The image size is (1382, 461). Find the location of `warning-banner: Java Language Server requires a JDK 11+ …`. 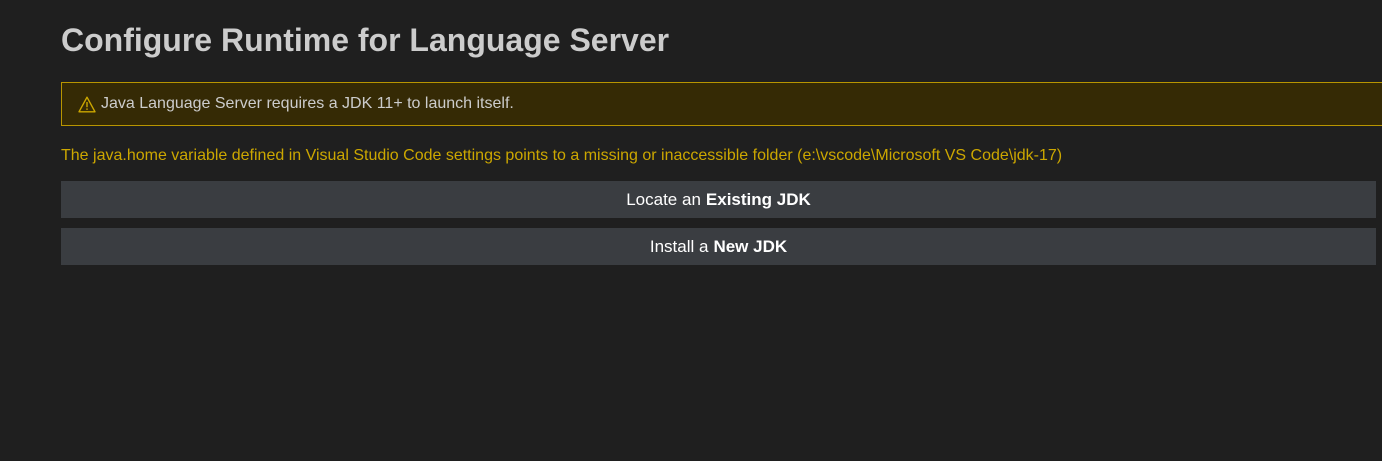

warning-banner: Java Language Server requires a JDK 11+ … is located at coordinates (721, 104).